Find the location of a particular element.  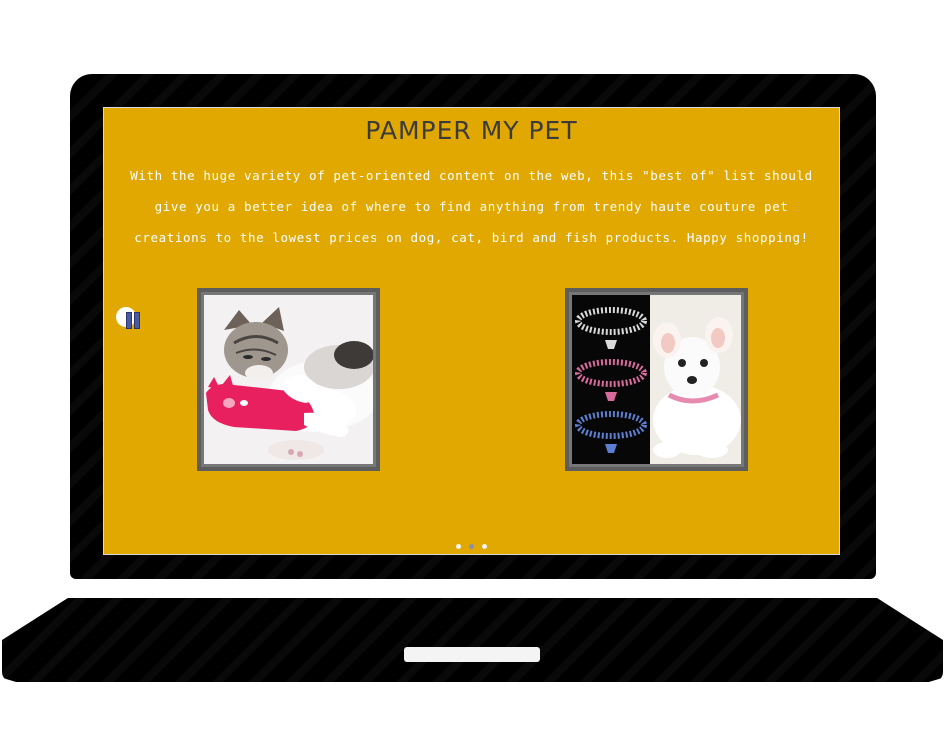

dog-with-collars-photo is located at coordinates (656, 379).